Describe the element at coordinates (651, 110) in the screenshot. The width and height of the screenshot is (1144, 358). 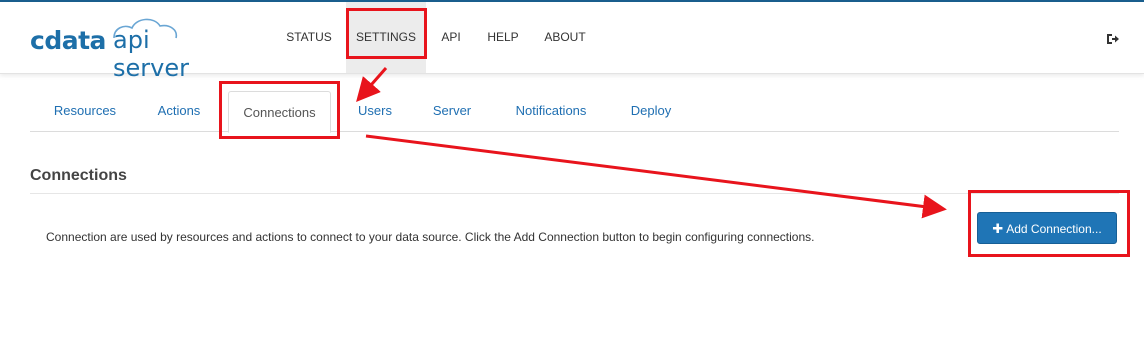
I see `tab-deploy: Deploy` at that location.